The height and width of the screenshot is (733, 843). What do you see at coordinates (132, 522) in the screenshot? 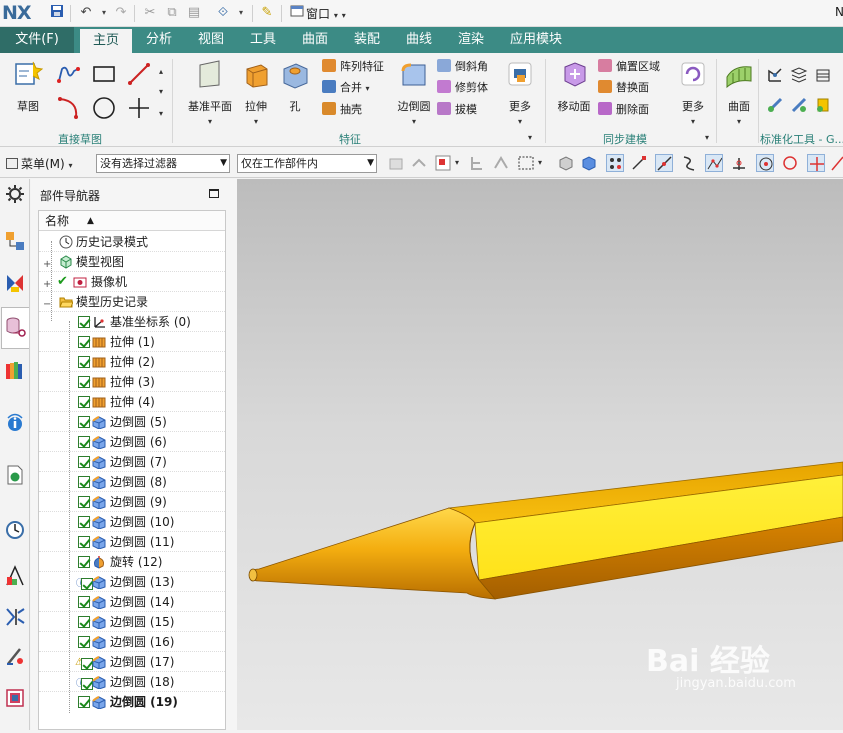
I see `tree-node-edge-blend: 边倒圆 (10)` at bounding box center [132, 522].